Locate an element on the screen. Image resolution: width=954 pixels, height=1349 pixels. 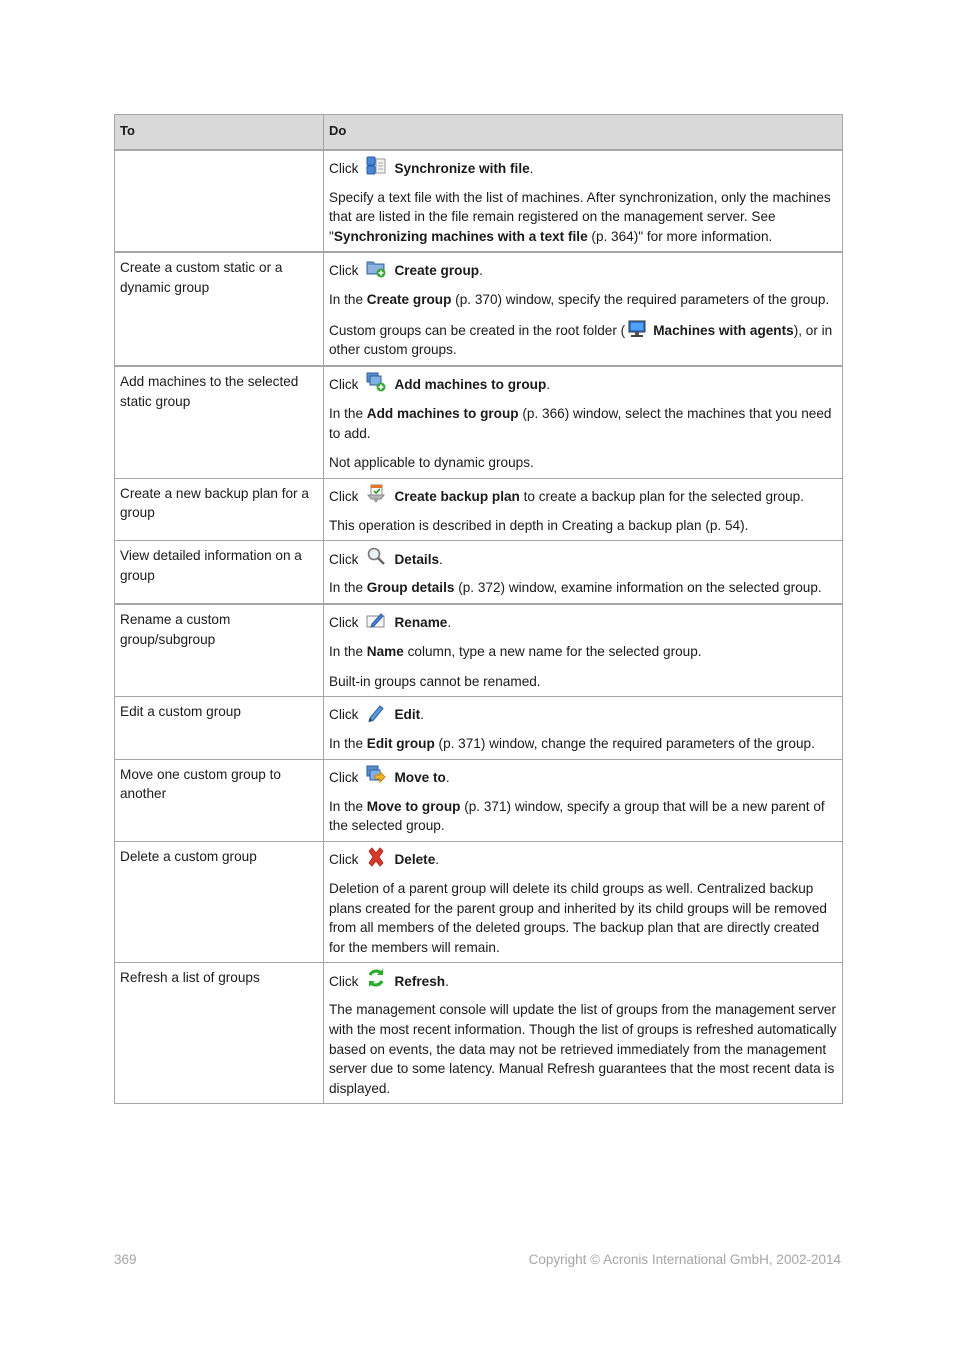
action-name: Edit is located at coordinates (407, 715).